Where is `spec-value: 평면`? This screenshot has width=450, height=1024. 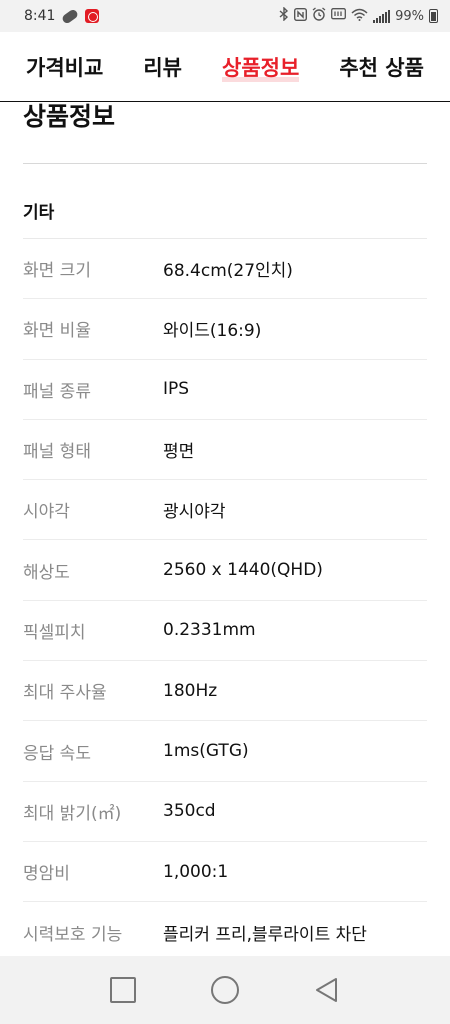
spec-value: 평면 is located at coordinates (179, 452).